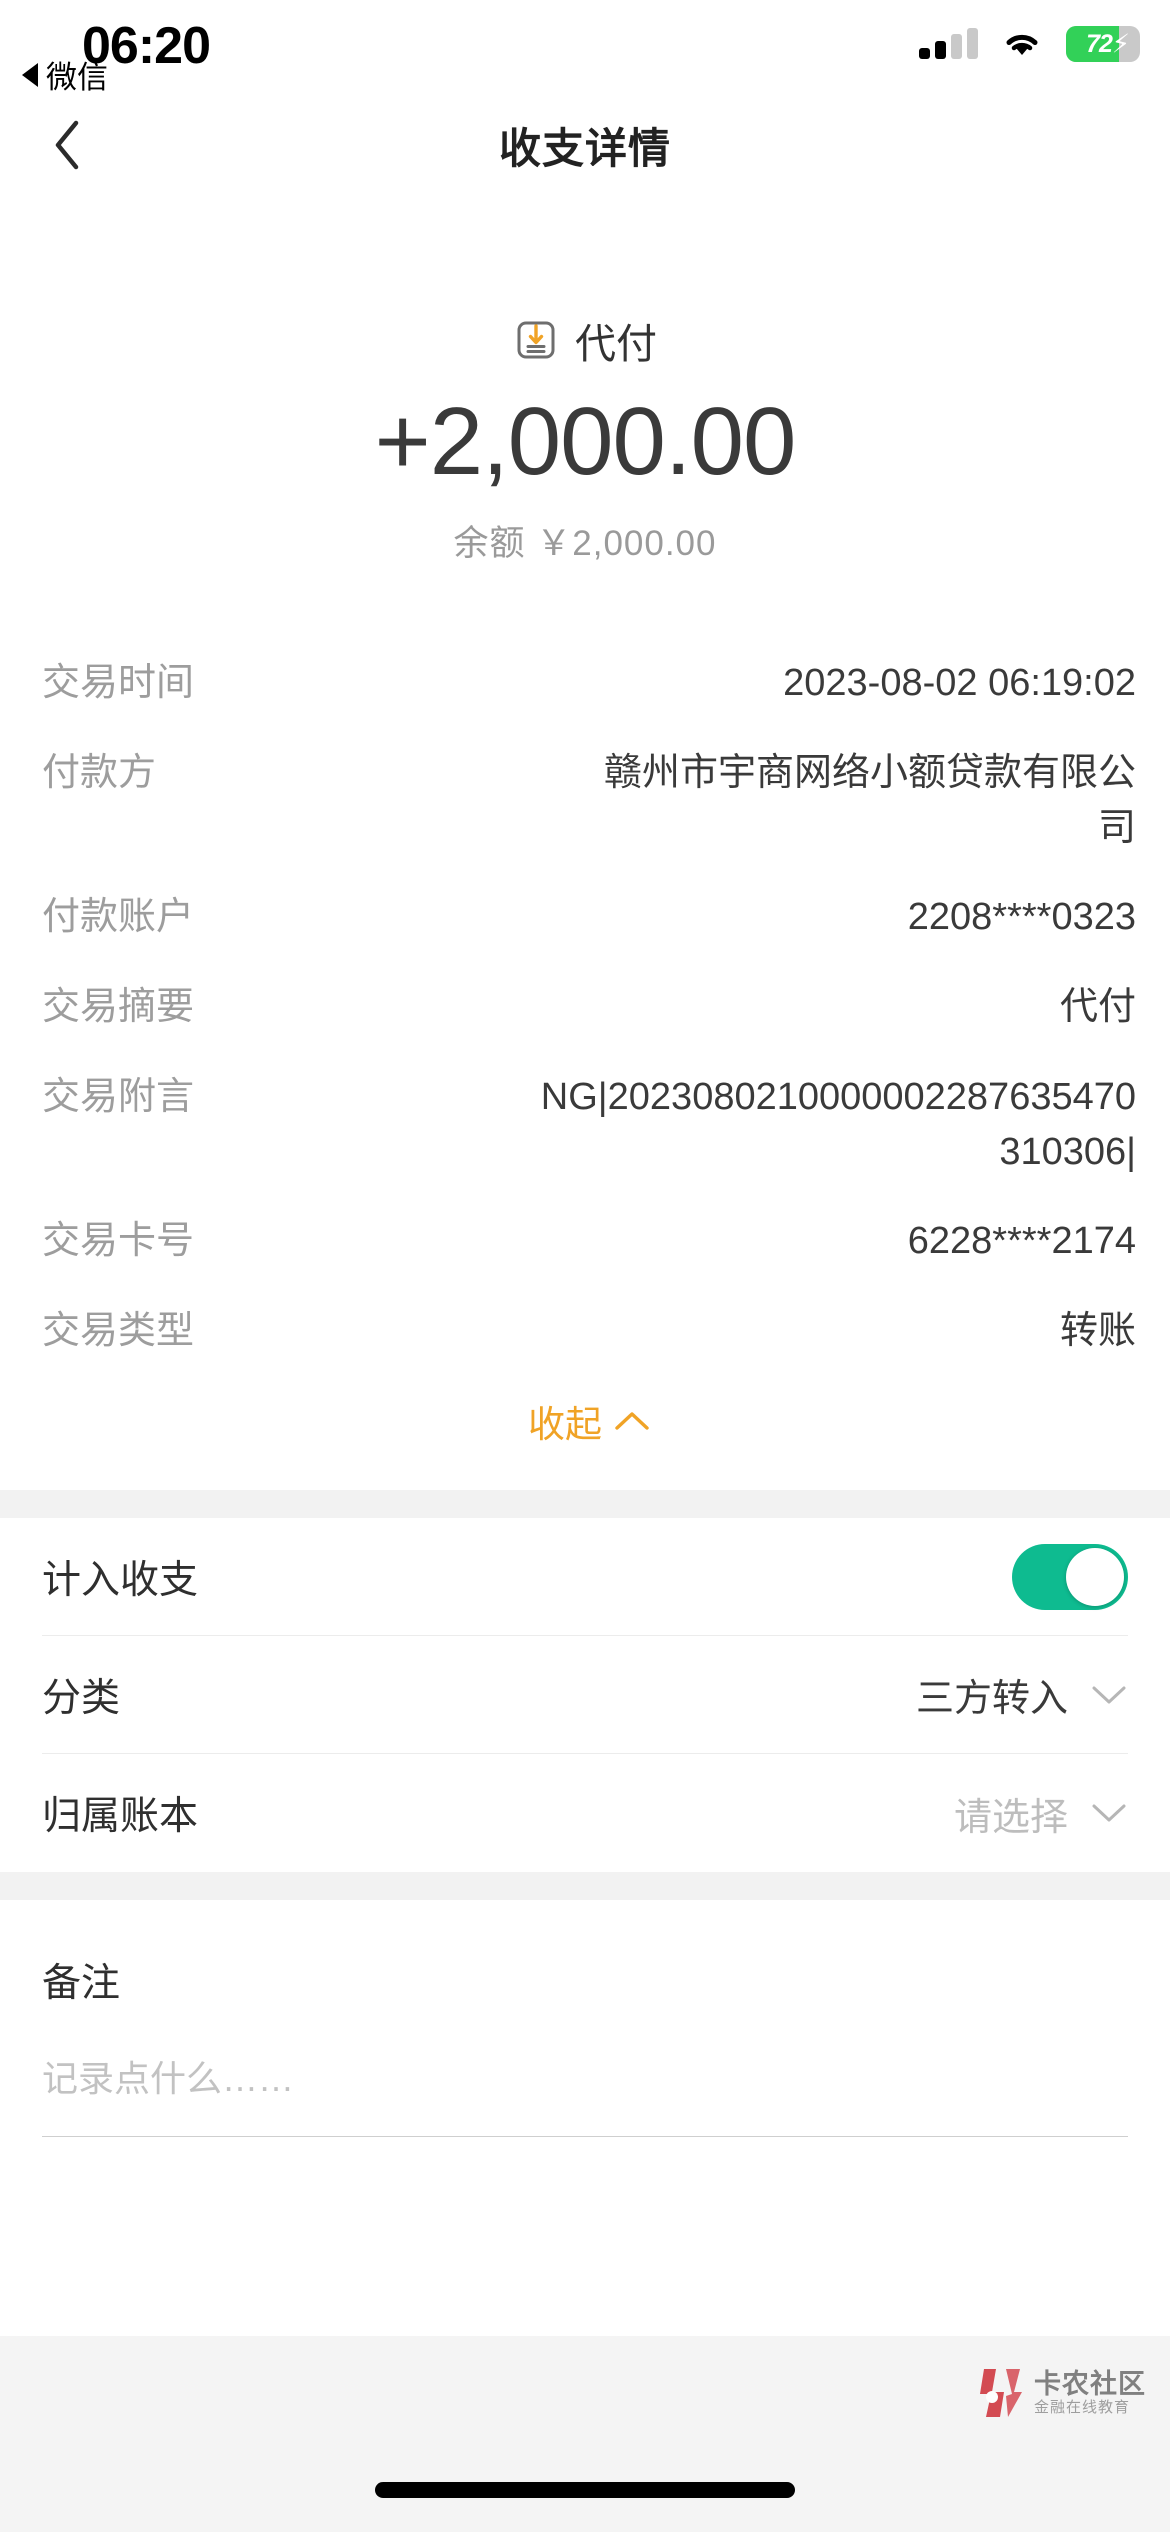 This screenshot has height=2532, width=1170. Describe the element at coordinates (30, 74) in the screenshot. I see `back-triangle-icon` at that location.